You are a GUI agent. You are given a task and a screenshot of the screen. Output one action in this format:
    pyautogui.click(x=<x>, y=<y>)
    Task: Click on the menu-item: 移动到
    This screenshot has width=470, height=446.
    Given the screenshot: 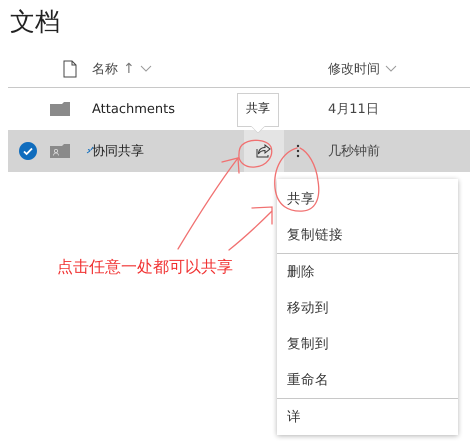 What is the action you would take?
    pyautogui.click(x=367, y=308)
    